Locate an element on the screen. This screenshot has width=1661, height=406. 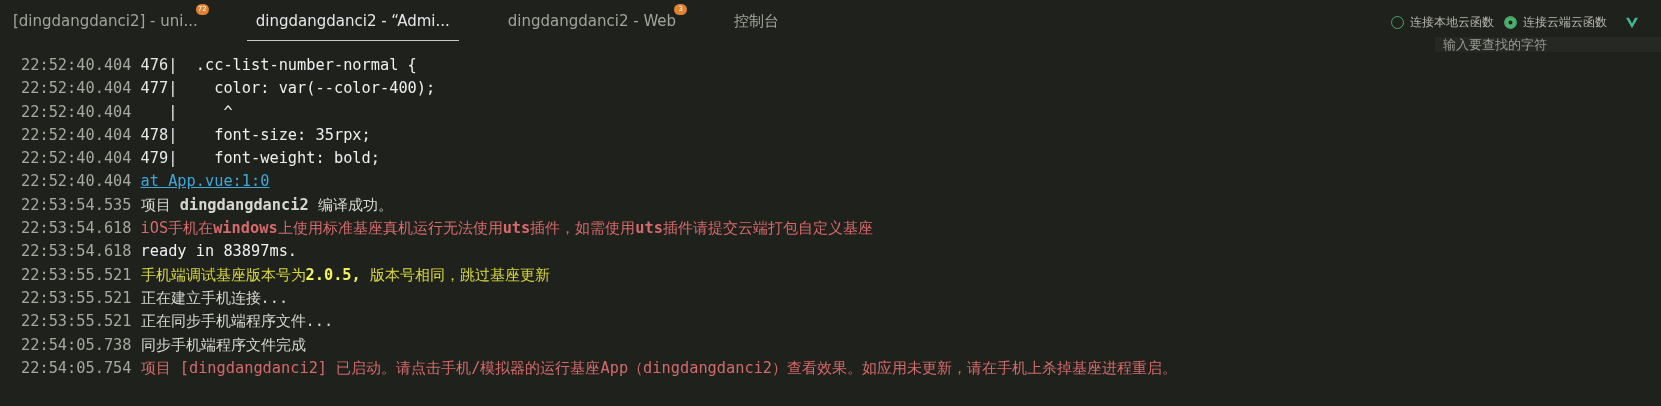
log-message: 项目 [dingdangdanci2] 已启动。请点击手机/模拟器的运行基座App（dingdangdanci2）查看效果。如应用未更新，请在手机上杀掉基座进程重启。 is located at coordinates (659, 368).